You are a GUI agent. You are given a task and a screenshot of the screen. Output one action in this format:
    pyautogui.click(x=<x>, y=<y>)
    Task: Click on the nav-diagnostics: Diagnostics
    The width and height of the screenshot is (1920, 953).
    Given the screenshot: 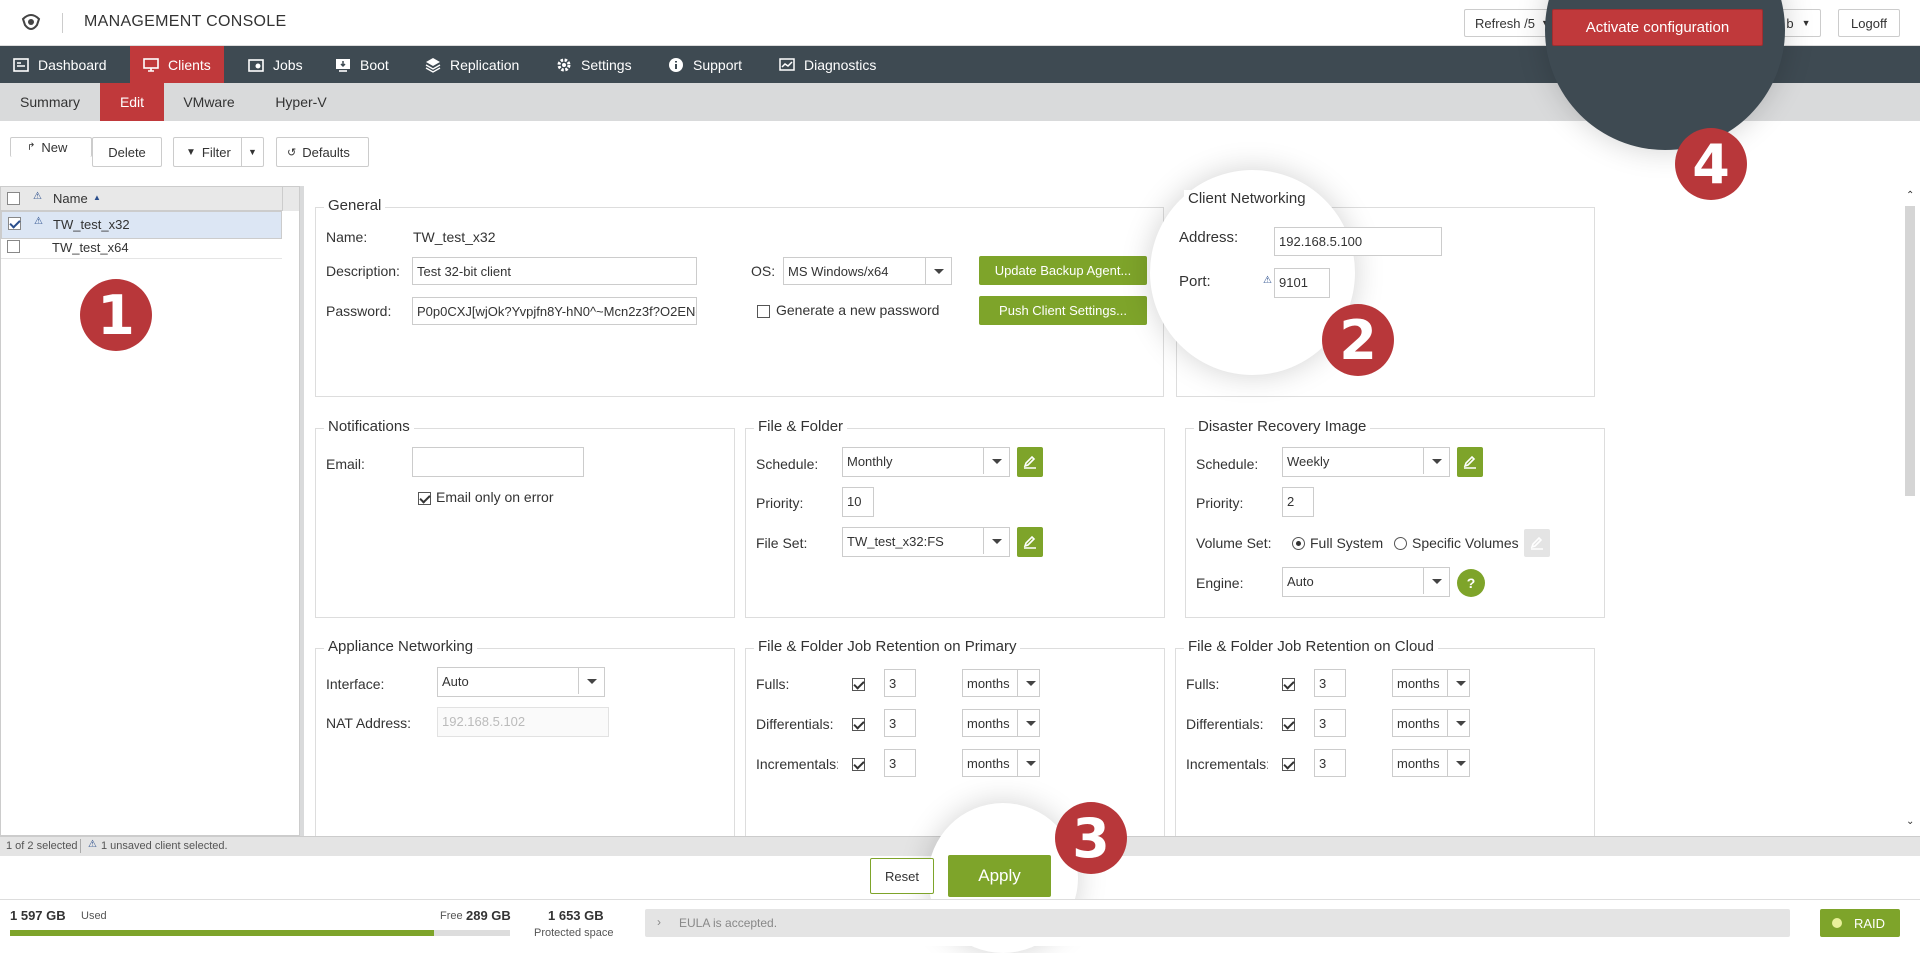 What is the action you would take?
    pyautogui.click(x=827, y=64)
    